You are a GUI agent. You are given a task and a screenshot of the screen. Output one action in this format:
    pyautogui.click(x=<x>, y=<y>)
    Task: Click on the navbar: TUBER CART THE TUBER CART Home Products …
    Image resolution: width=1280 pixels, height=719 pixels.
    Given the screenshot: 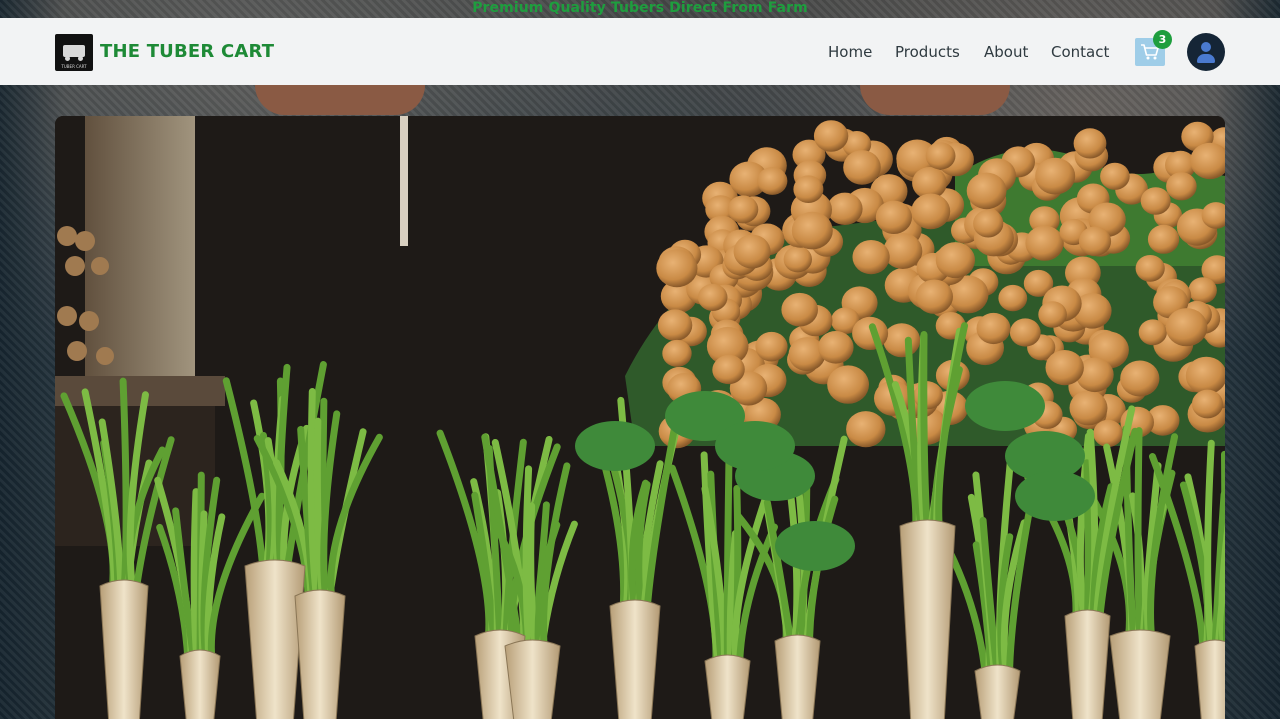 What is the action you would take?
    pyautogui.click(x=640, y=51)
    